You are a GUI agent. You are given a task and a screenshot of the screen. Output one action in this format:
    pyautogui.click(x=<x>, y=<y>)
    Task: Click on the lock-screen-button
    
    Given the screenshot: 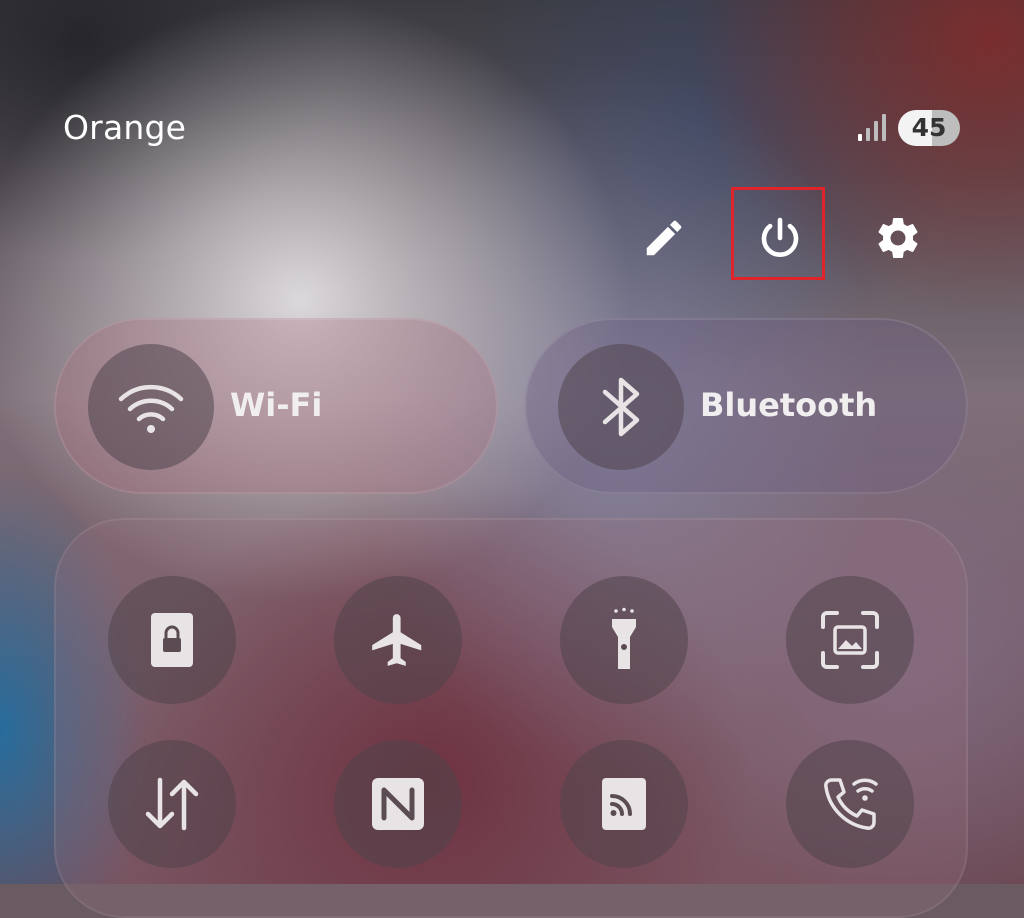 What is the action you would take?
    pyautogui.click(x=172, y=640)
    